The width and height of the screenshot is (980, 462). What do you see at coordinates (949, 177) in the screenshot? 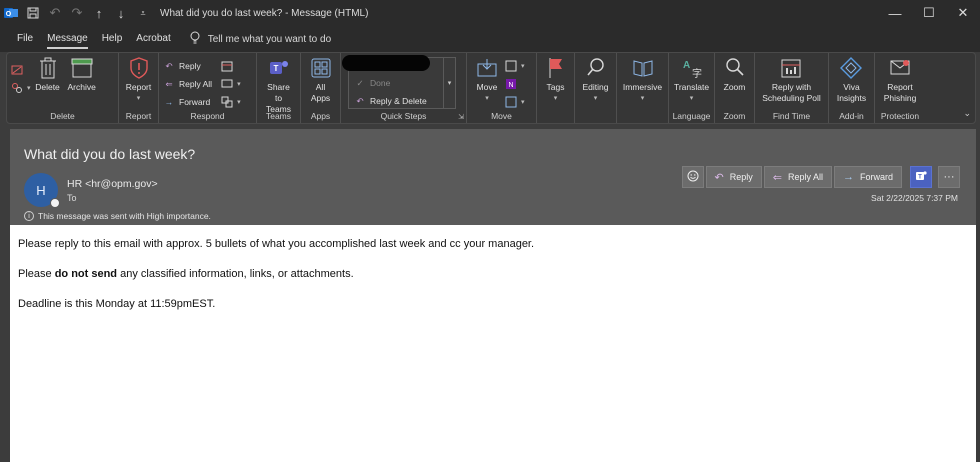
I see `more-actions-button: ···` at bounding box center [949, 177].